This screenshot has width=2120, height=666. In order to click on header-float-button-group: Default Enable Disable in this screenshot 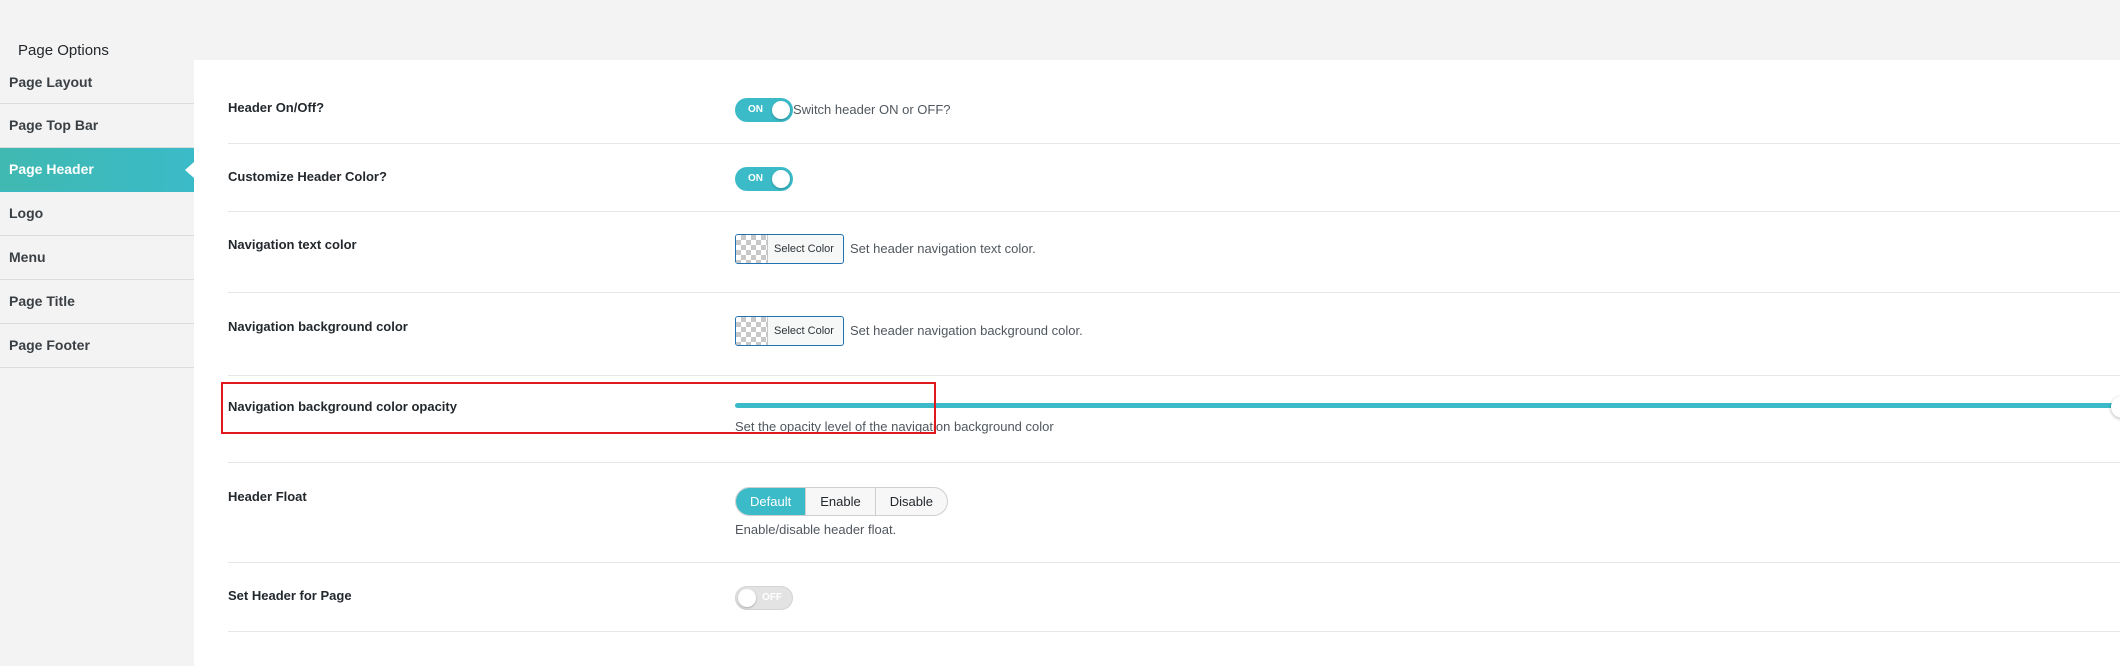, I will do `click(842, 501)`.